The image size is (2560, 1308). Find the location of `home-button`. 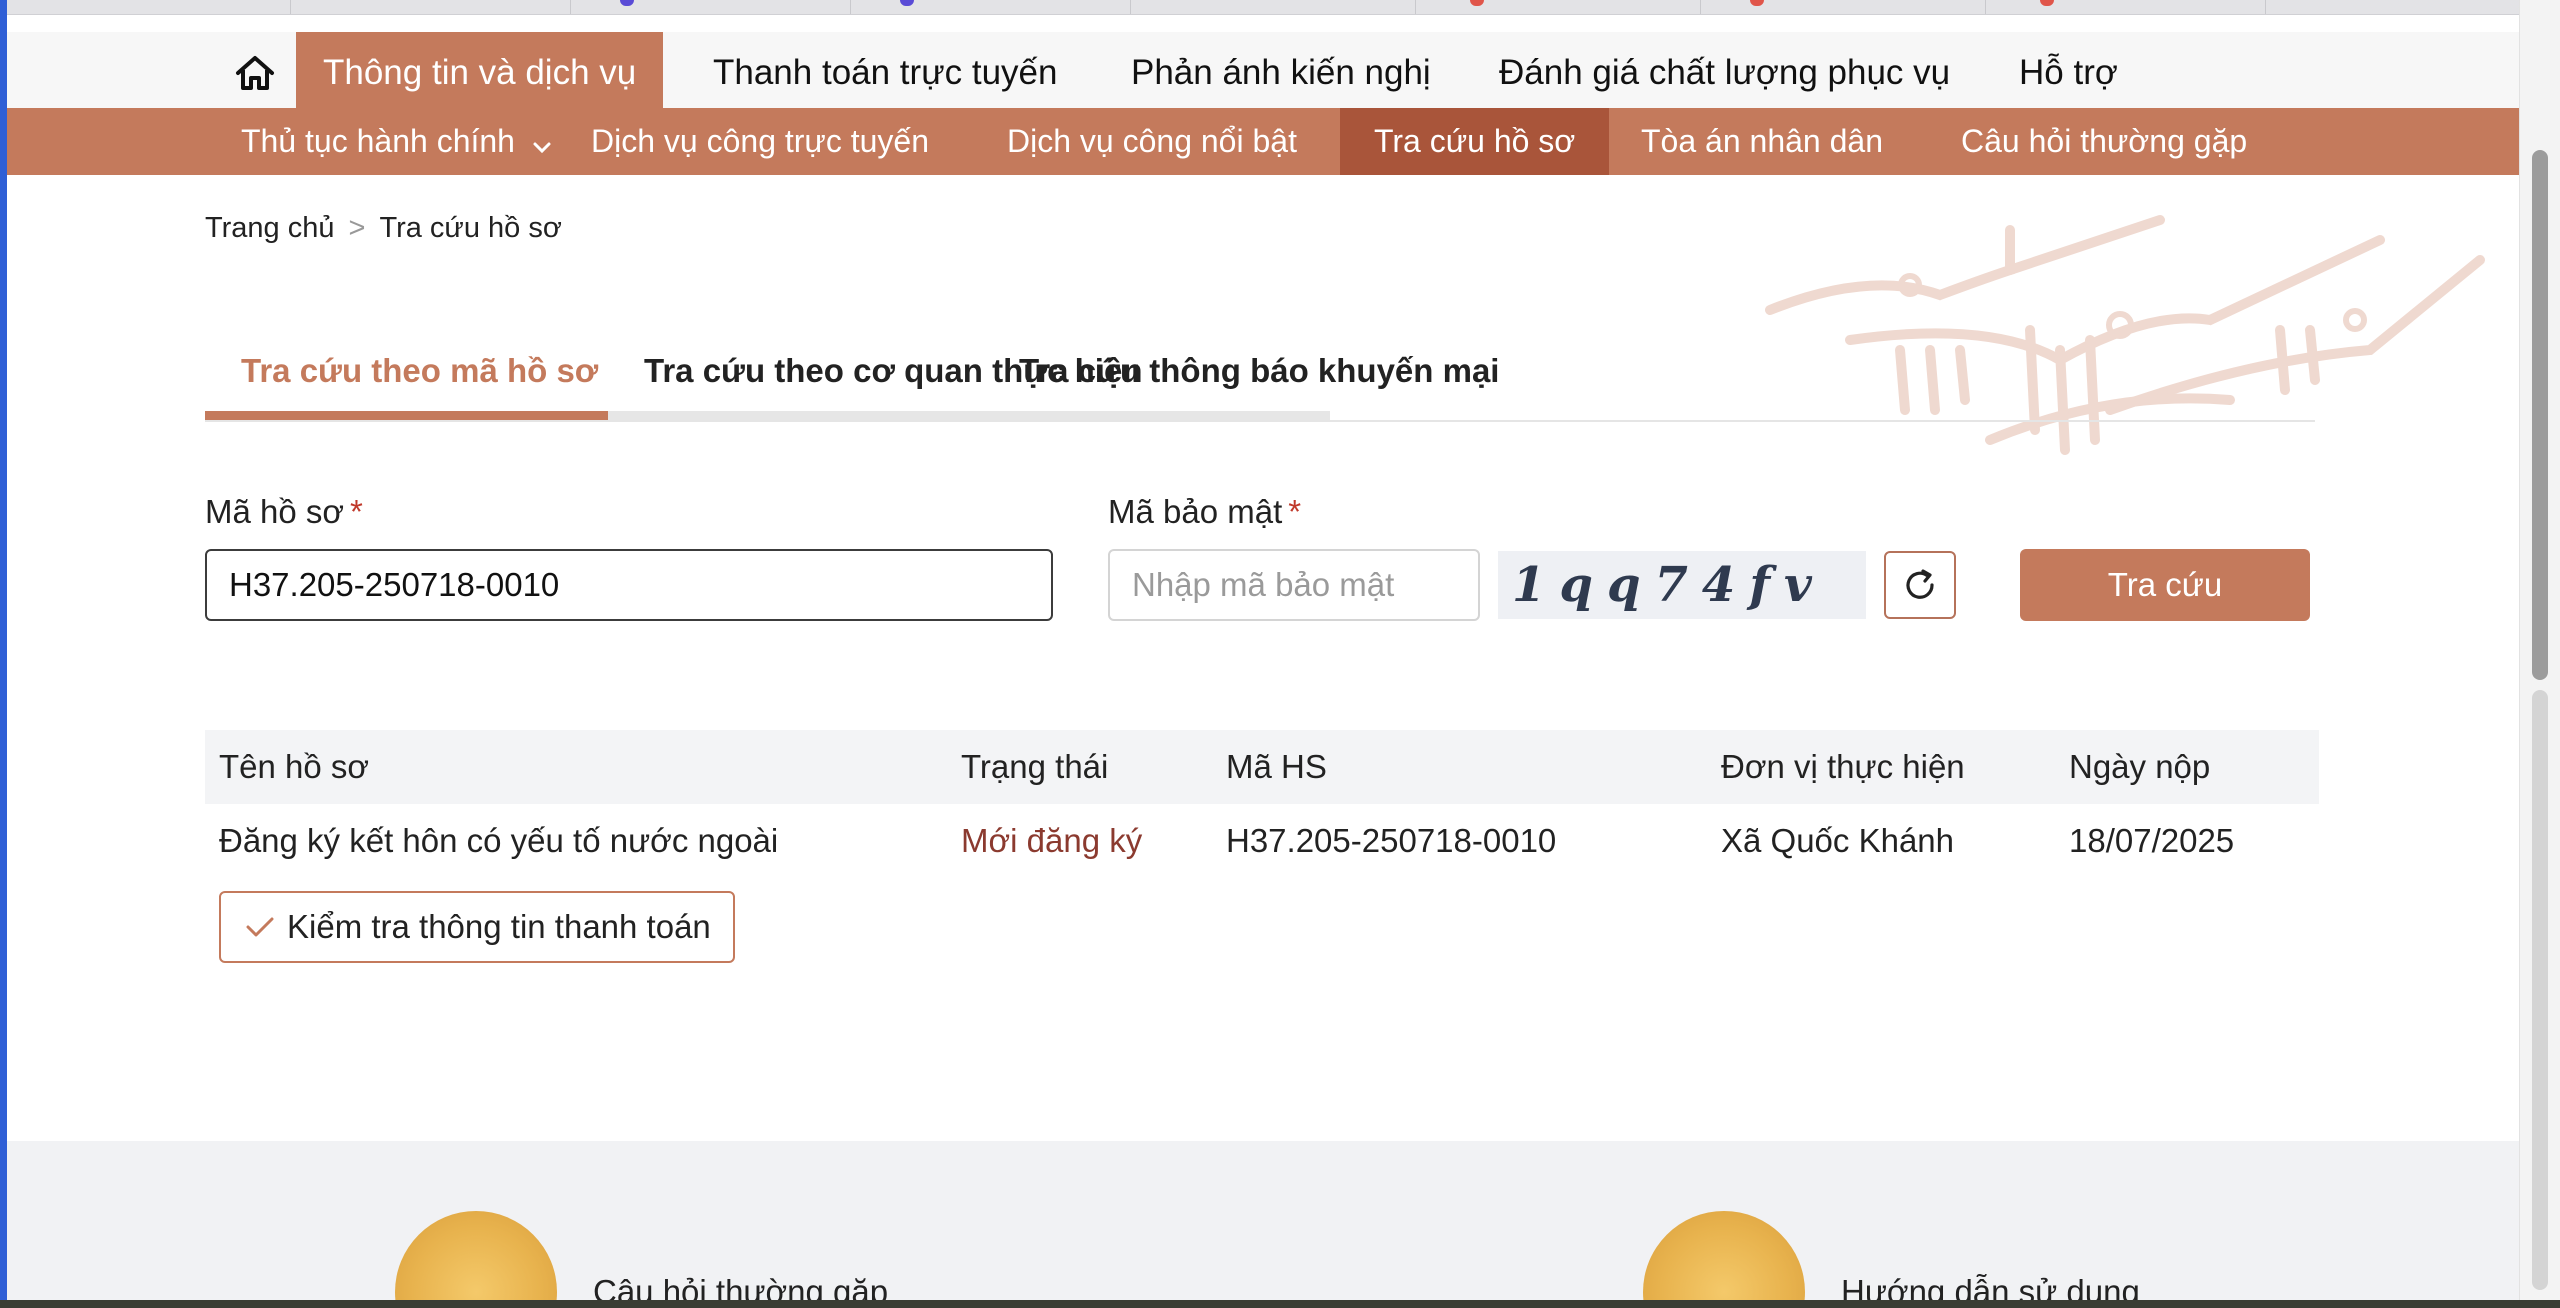

home-button is located at coordinates (255, 73).